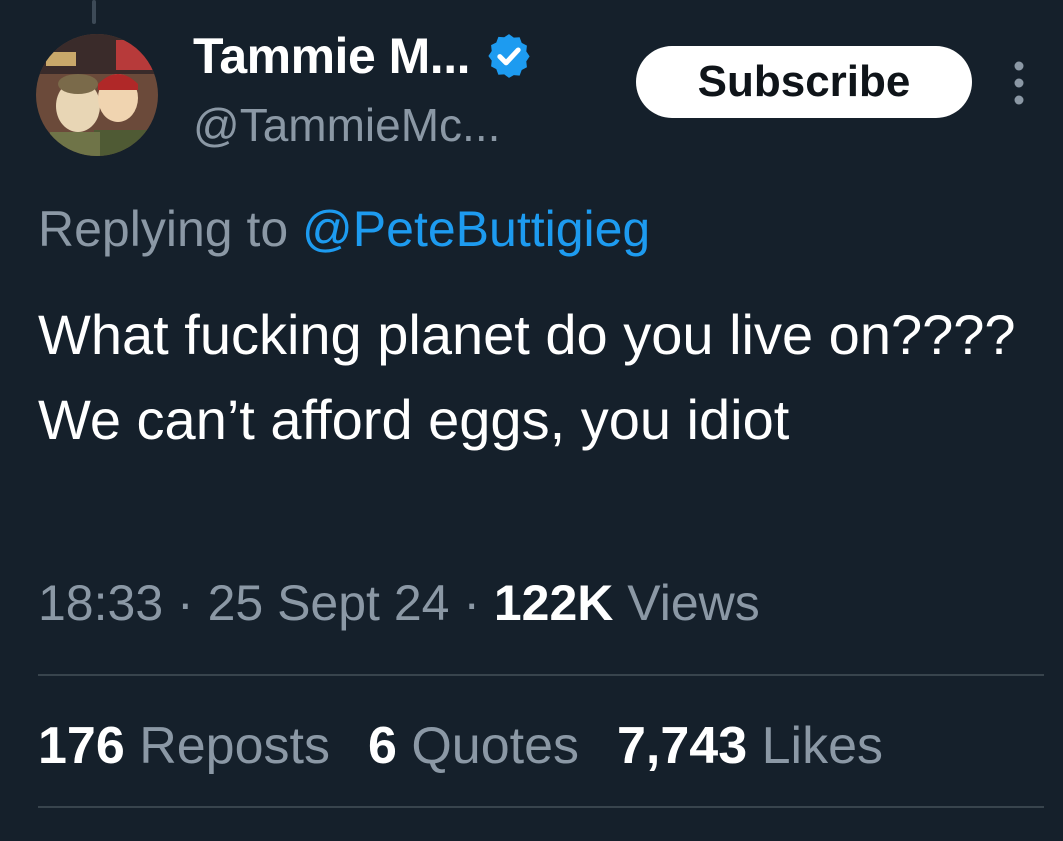  I want to click on quotes-stat: 6 Quotes, so click(473, 746).